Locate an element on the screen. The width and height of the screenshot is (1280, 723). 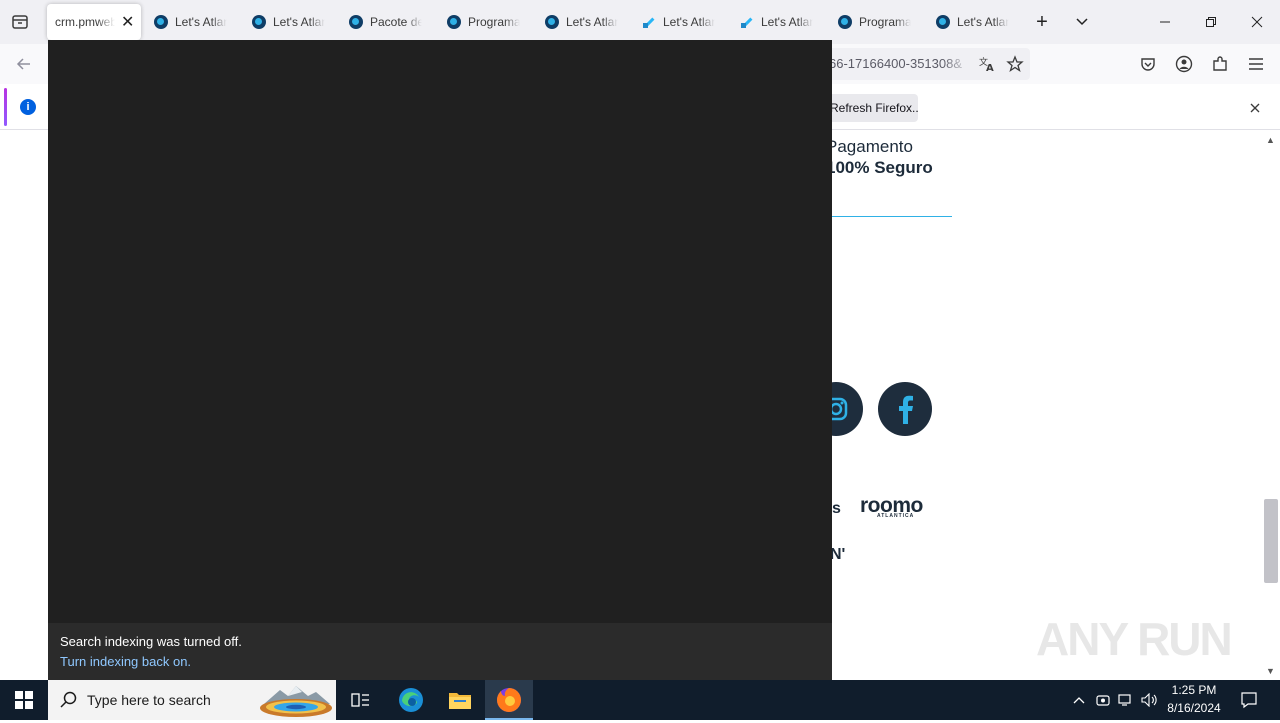
extensions-icon is located at coordinates (1220, 64).